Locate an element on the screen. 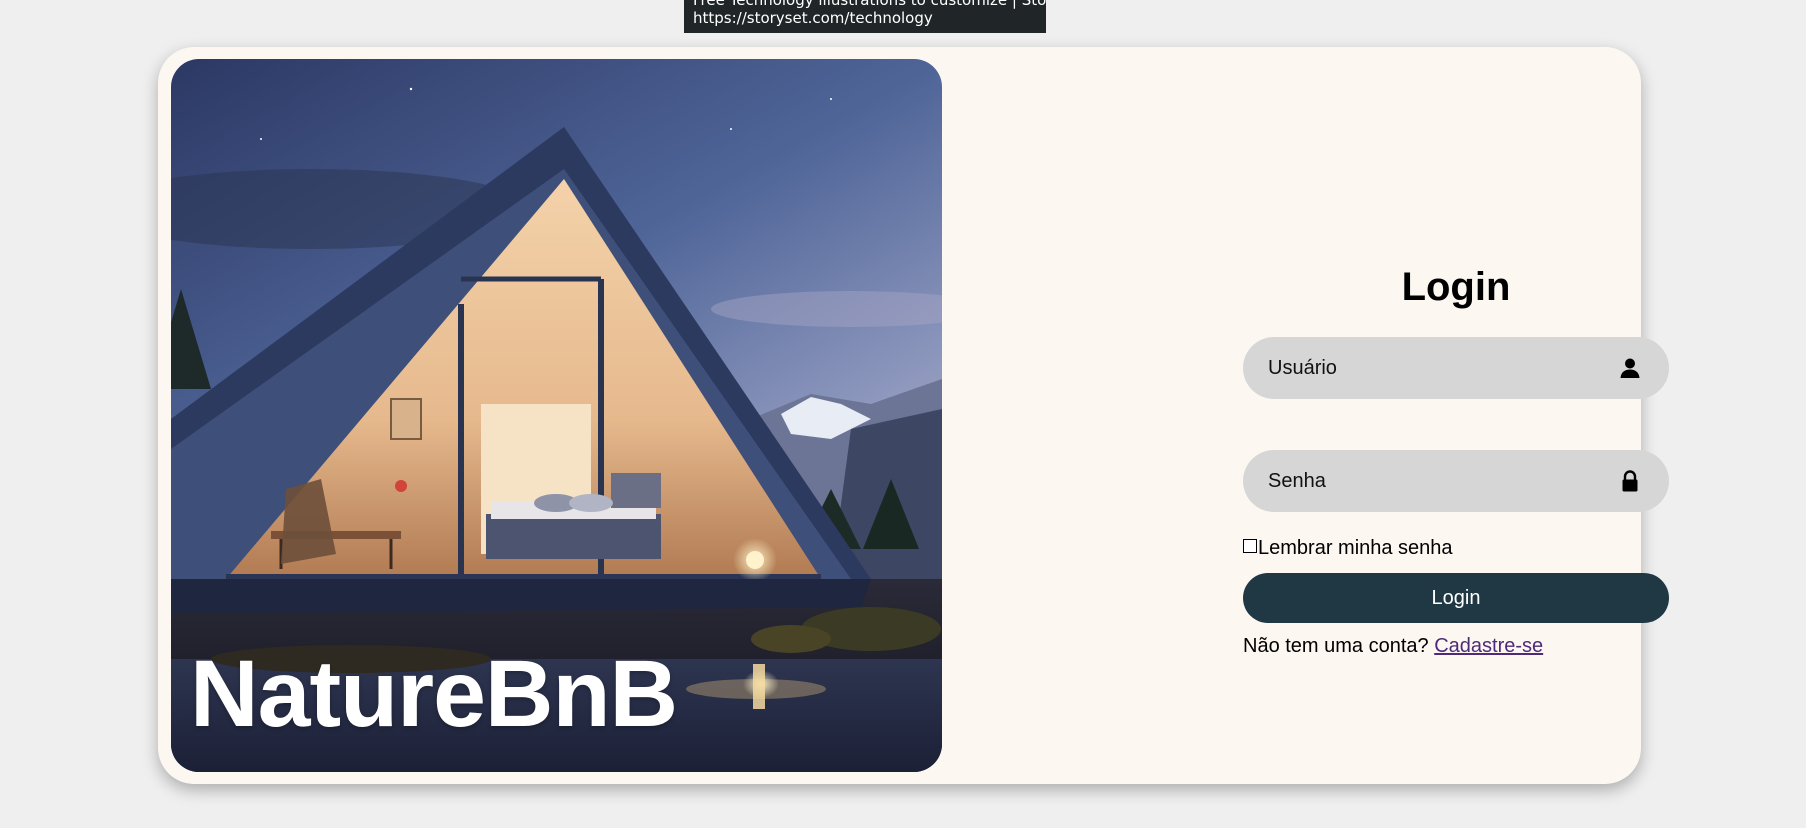  signup-prompt: Não tem uma conta? Cadastre-se is located at coordinates (1393, 646).